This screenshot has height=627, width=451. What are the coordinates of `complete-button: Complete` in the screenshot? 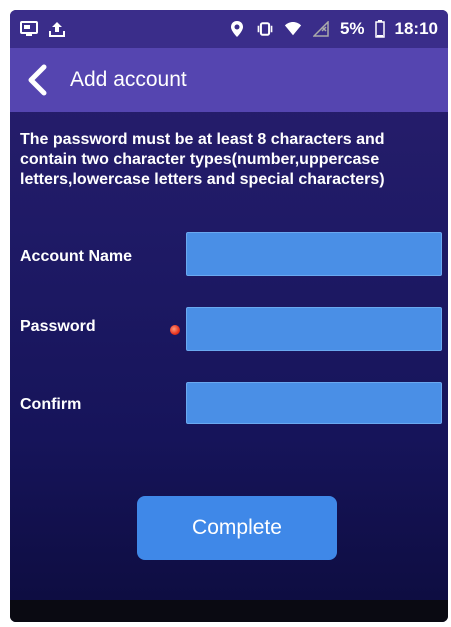 It's located at (237, 528).